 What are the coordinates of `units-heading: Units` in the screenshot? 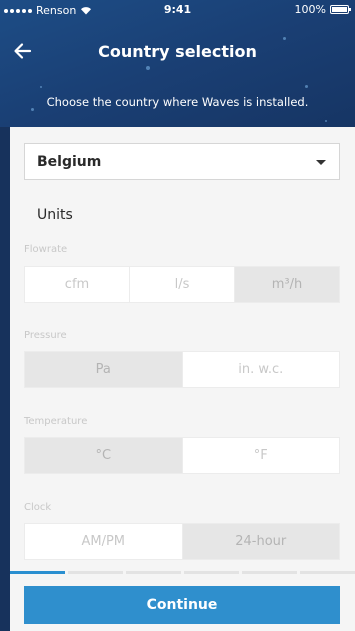 It's located at (55, 215).